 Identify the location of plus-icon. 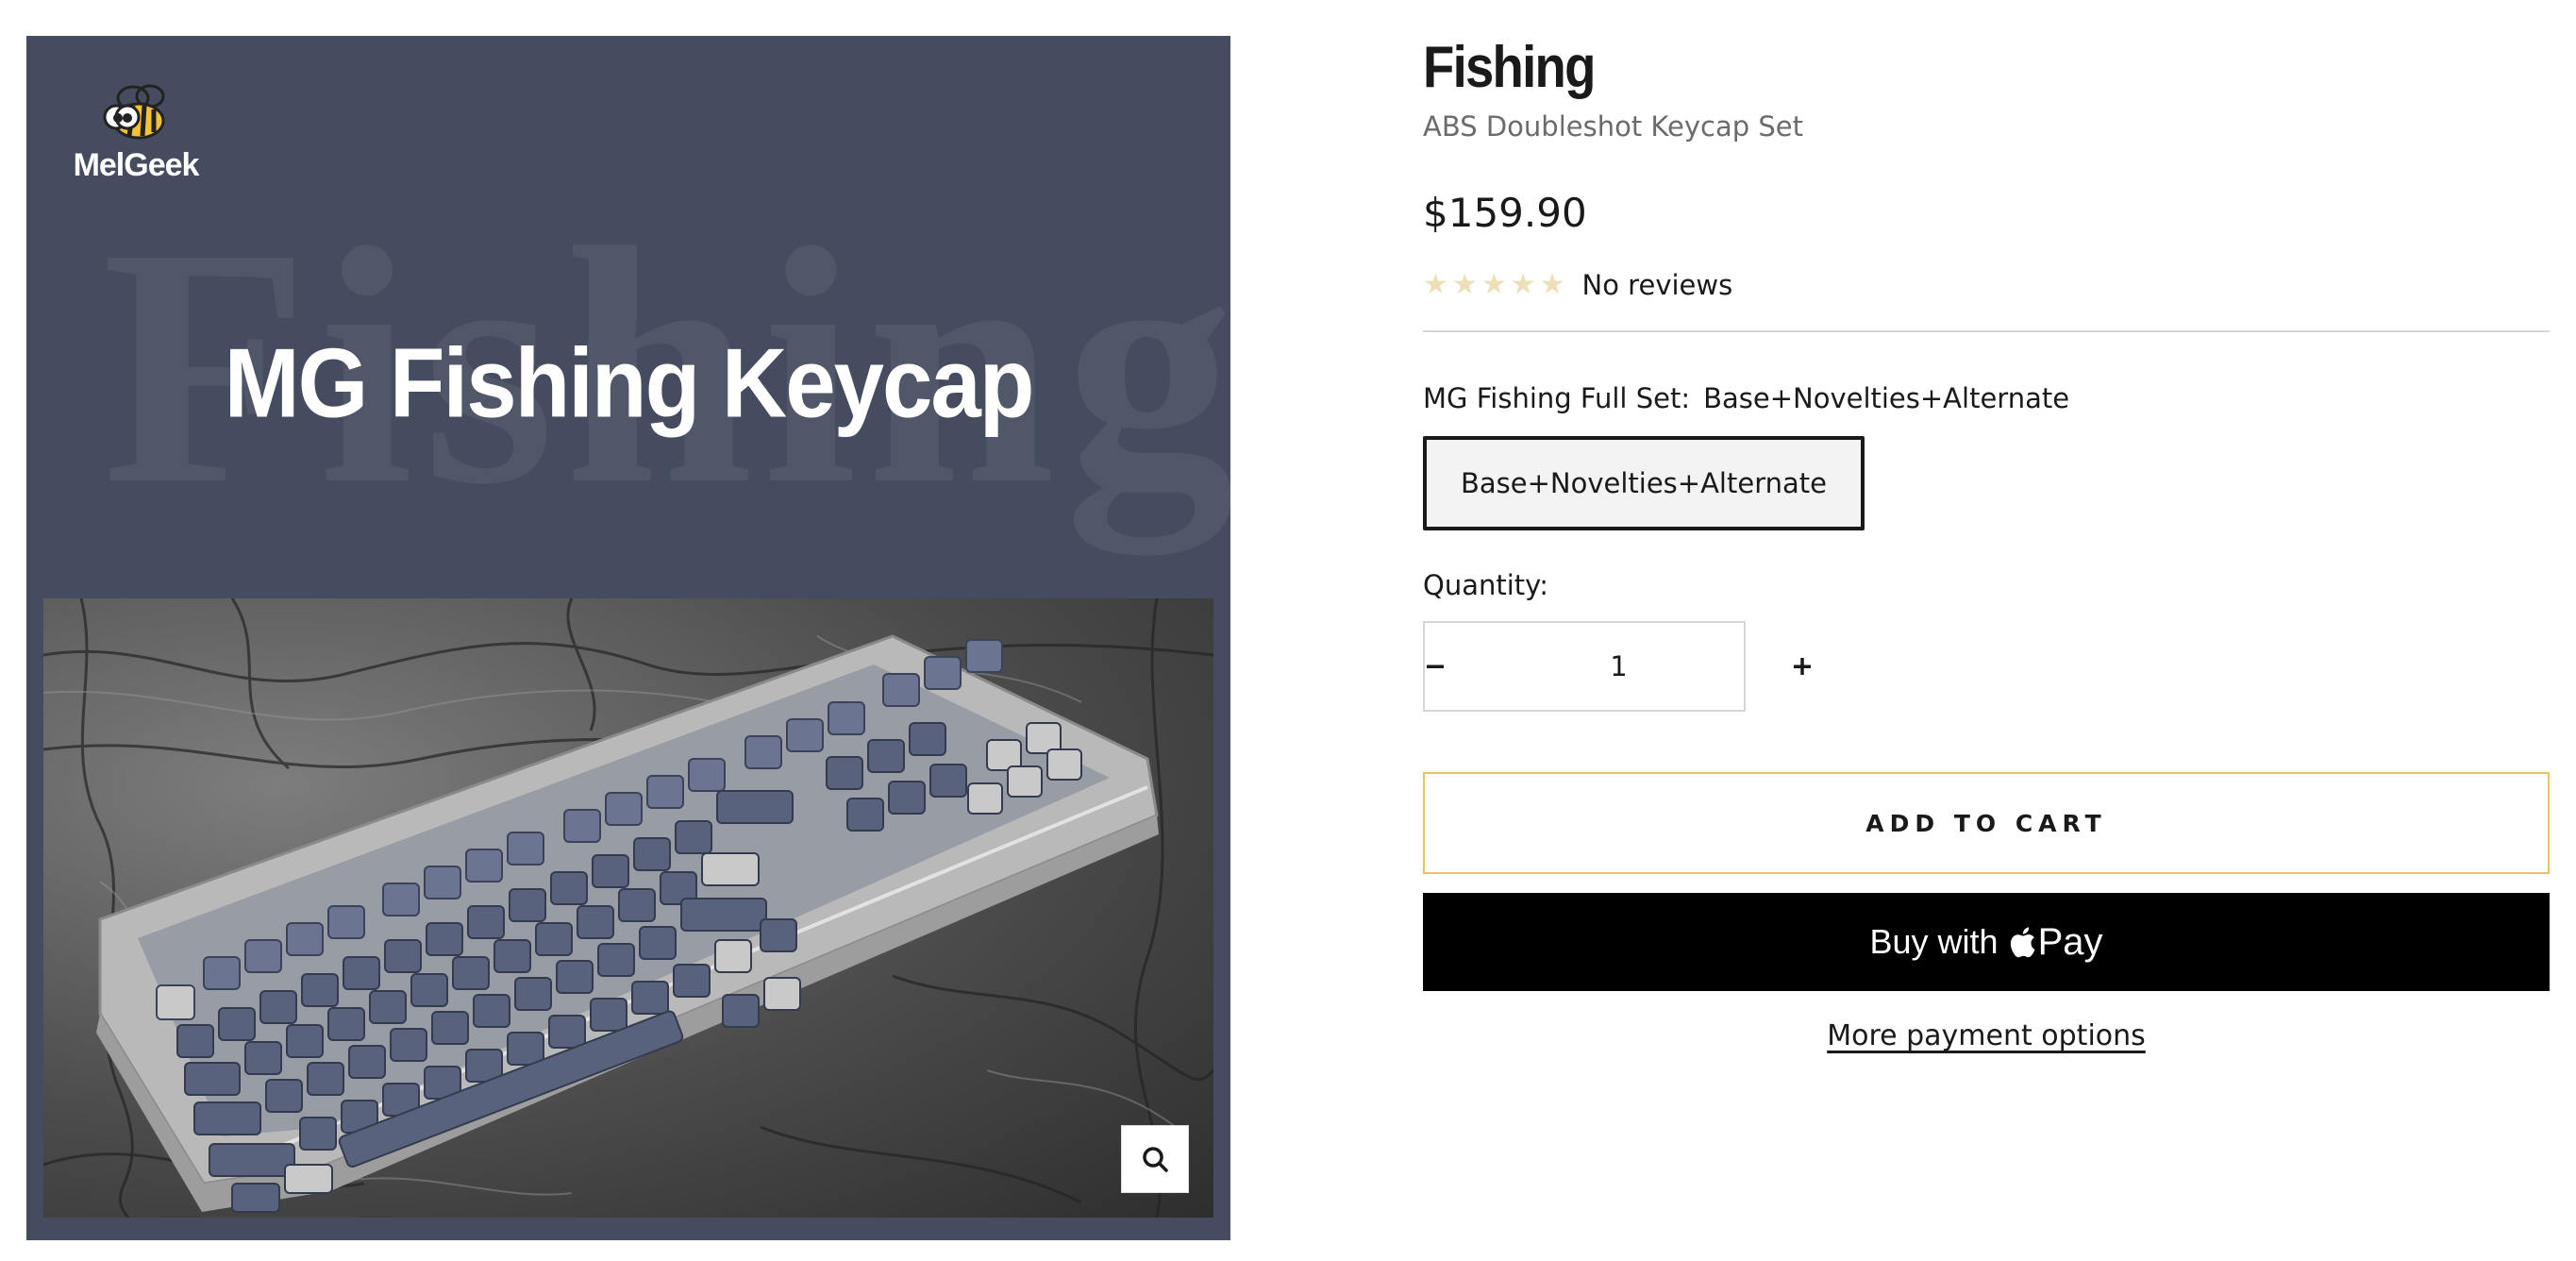
(1802, 666).